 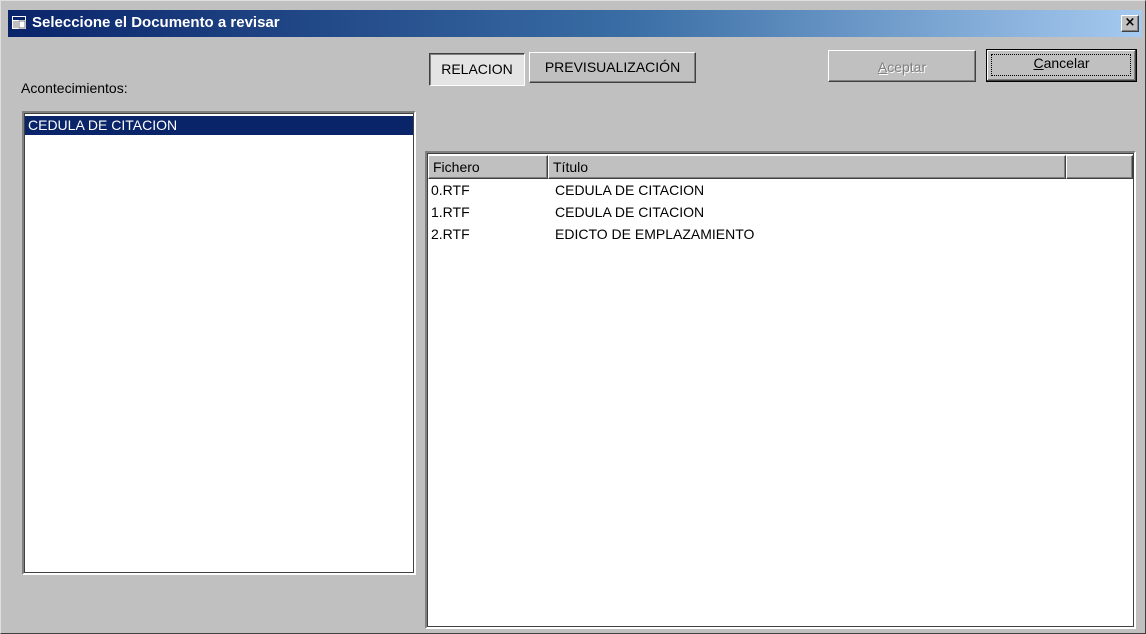 I want to click on cell-titulo: EDICTO DE EMPLAZAMIENTO, so click(x=655, y=234).